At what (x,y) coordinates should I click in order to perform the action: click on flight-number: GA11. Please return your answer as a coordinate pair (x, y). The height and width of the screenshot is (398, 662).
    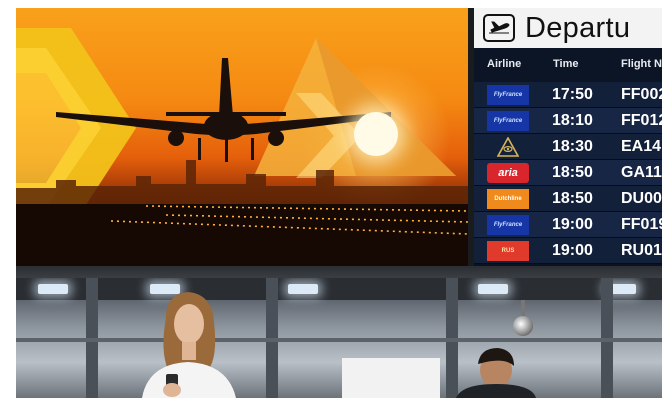
    Looking at the image, I should click on (641, 172).